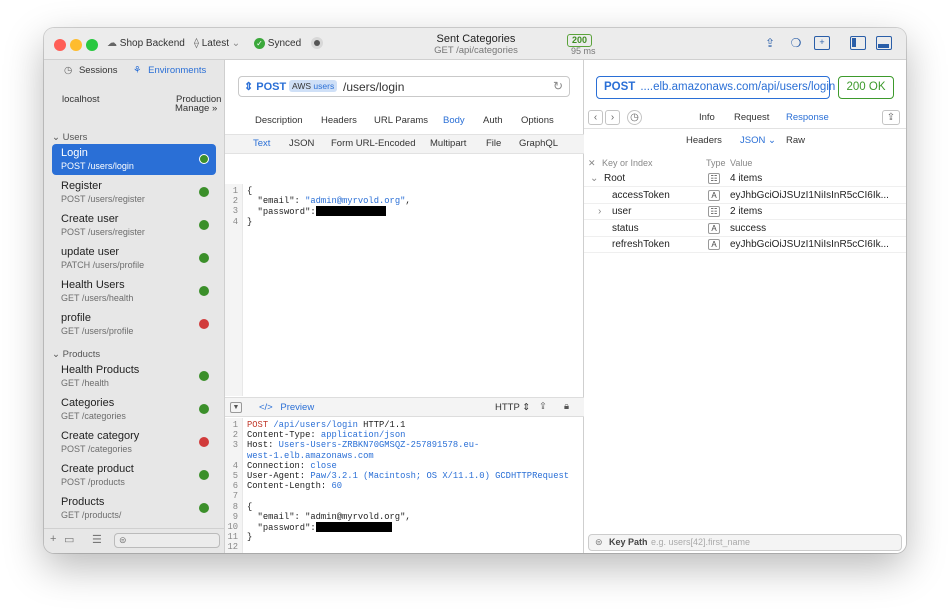  What do you see at coordinates (373, 143) in the screenshot?
I see `tab-form-url-encoded: Form URL-Encoded` at bounding box center [373, 143].